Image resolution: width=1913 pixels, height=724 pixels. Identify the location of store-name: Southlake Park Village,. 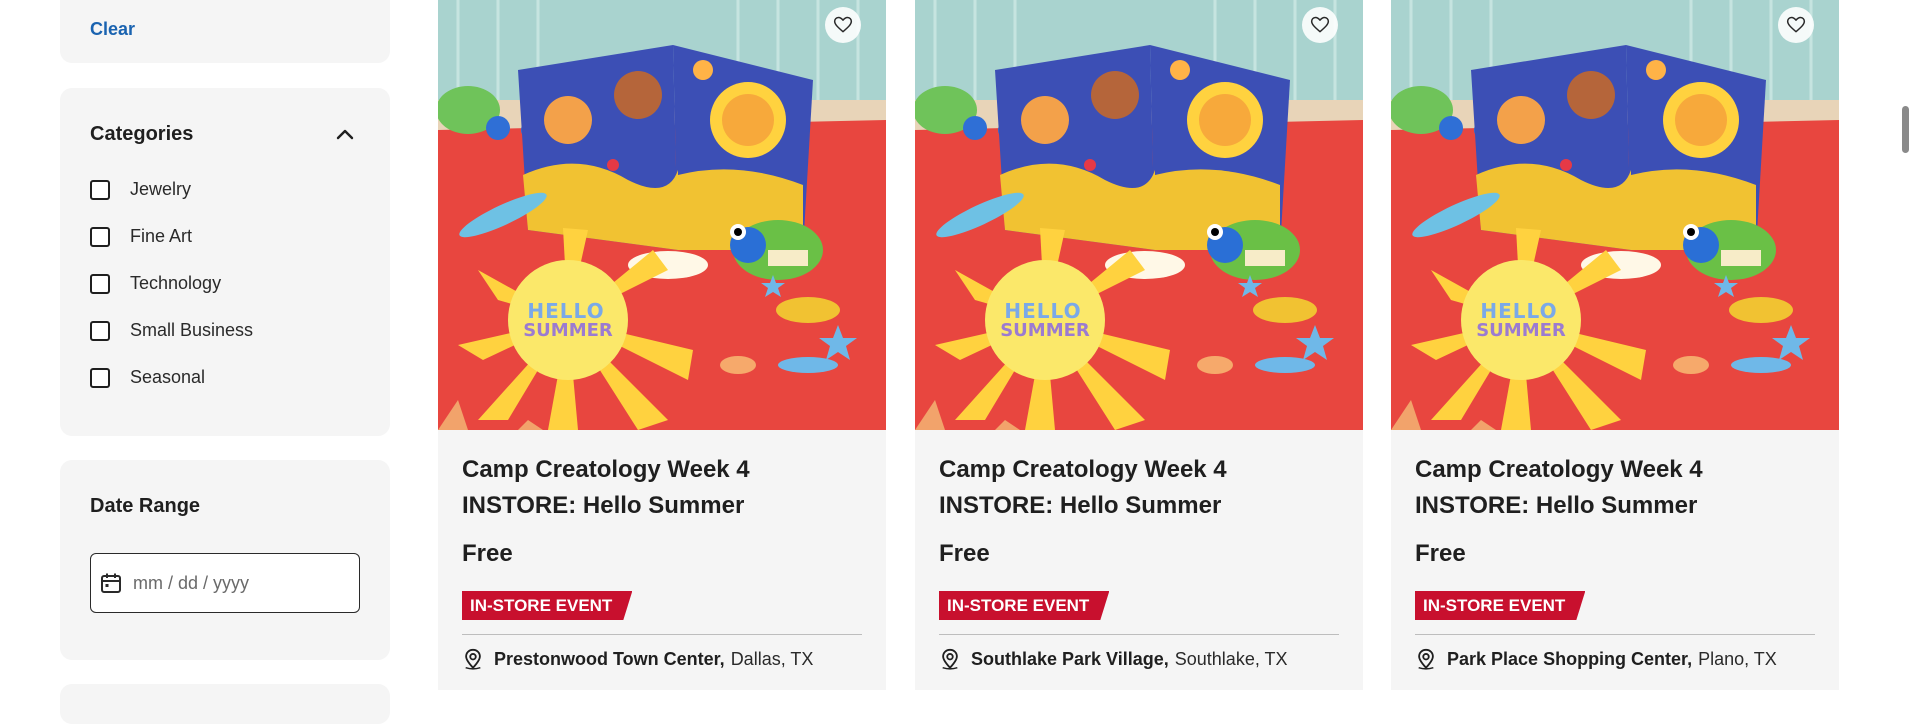
(1070, 659).